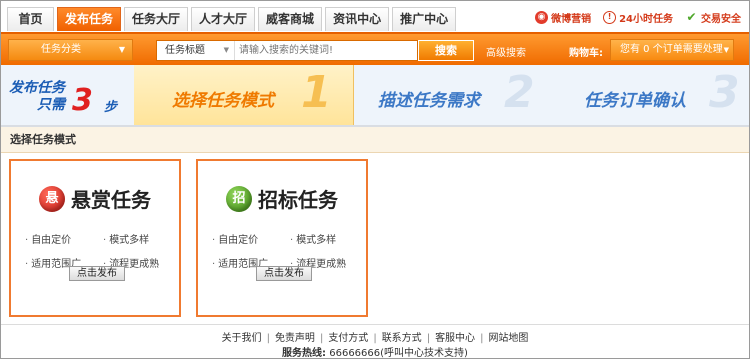 Image resolution: width=750 pixels, height=359 pixels. Describe the element at coordinates (424, 353) in the screenshot. I see `hotline-note: (呼叫中心技术支持)` at that location.